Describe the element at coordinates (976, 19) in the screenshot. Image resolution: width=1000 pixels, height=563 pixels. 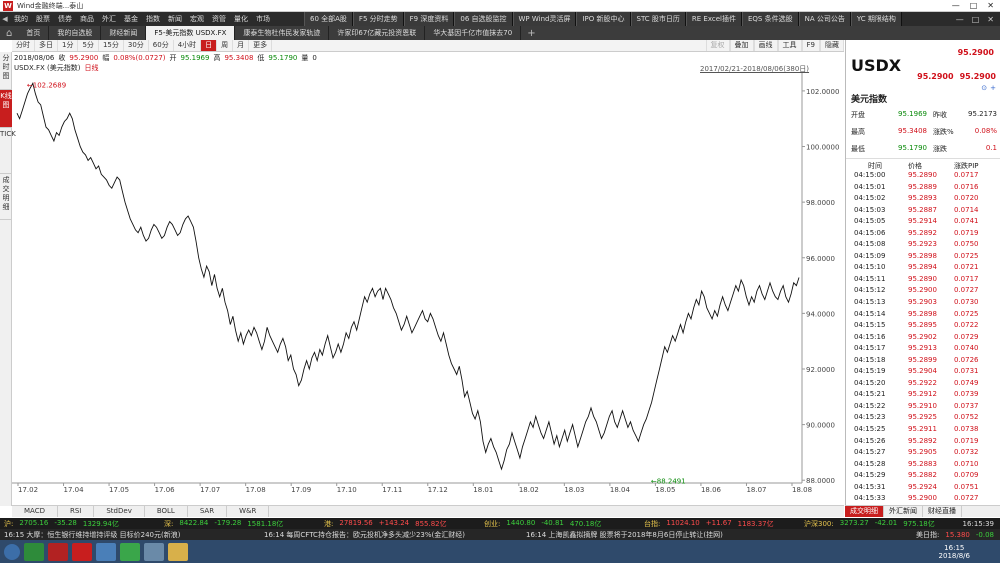
I see `menubar-restore-button: □` at that location.